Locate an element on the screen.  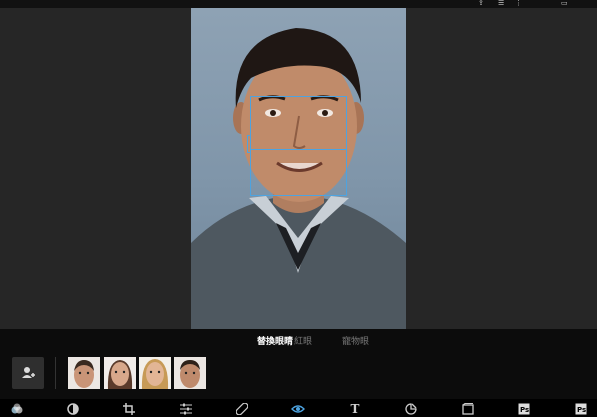
add-eye-source-button is located at coordinates (28, 373).